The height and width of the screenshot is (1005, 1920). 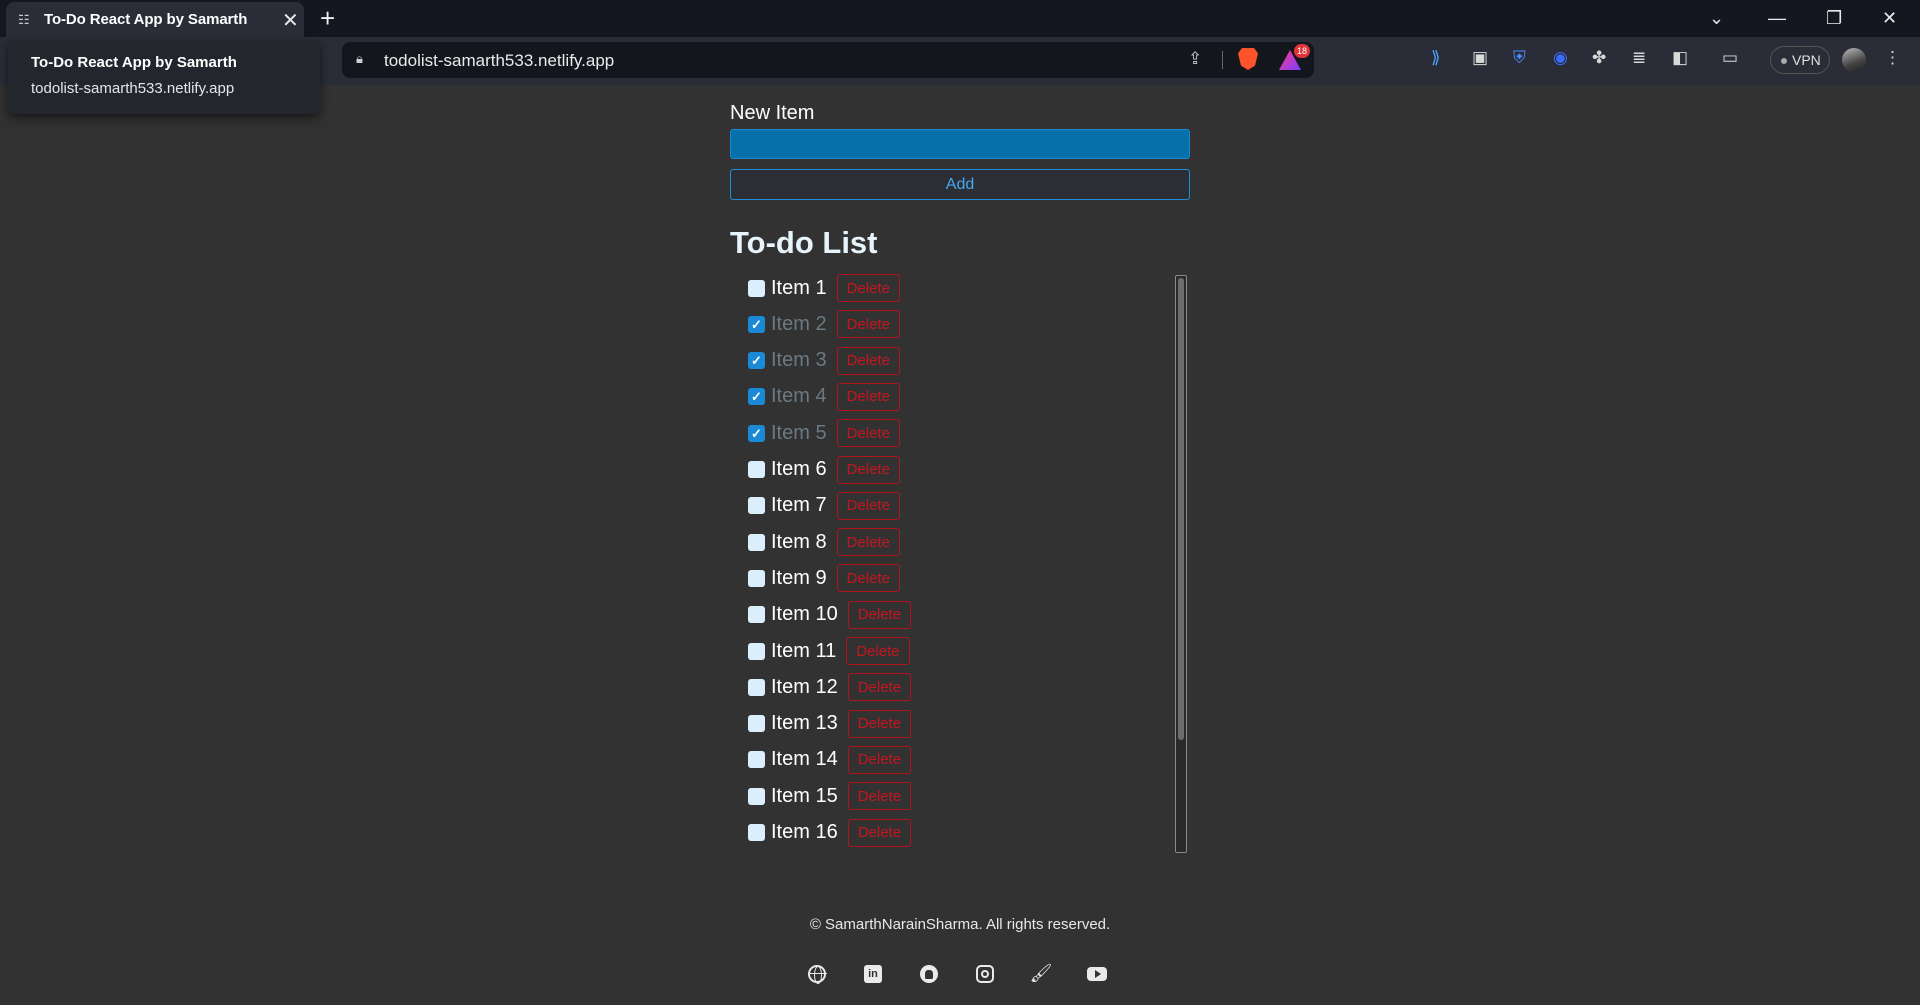 I want to click on vpn-label: VPN, so click(x=1806, y=60).